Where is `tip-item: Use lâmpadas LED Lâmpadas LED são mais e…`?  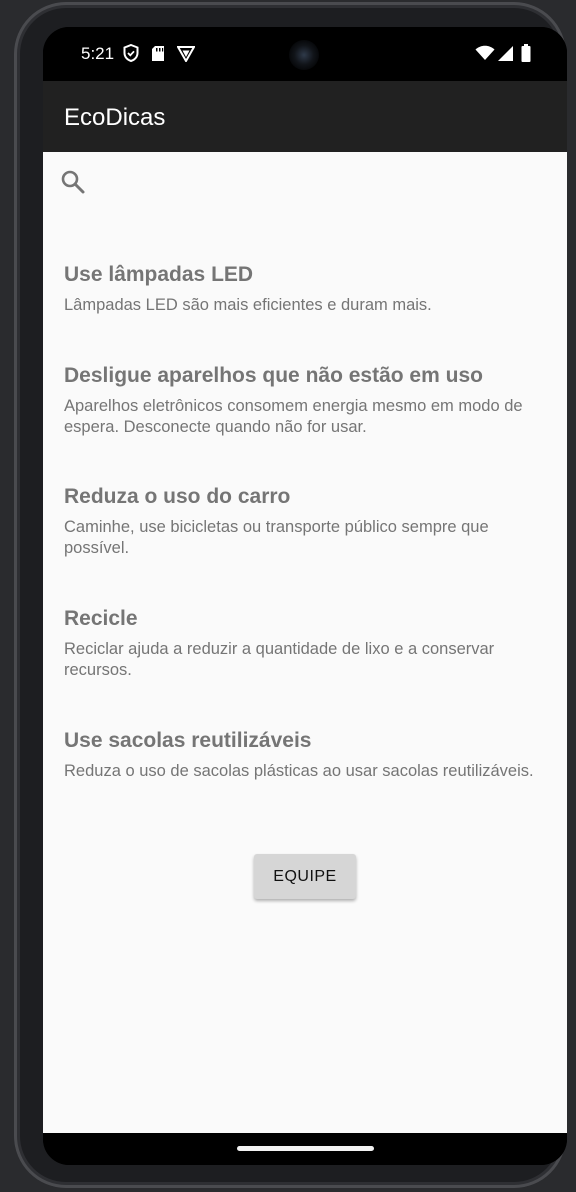 tip-item: Use lâmpadas LED Lâmpadas LED são mais e… is located at coordinates (304, 289).